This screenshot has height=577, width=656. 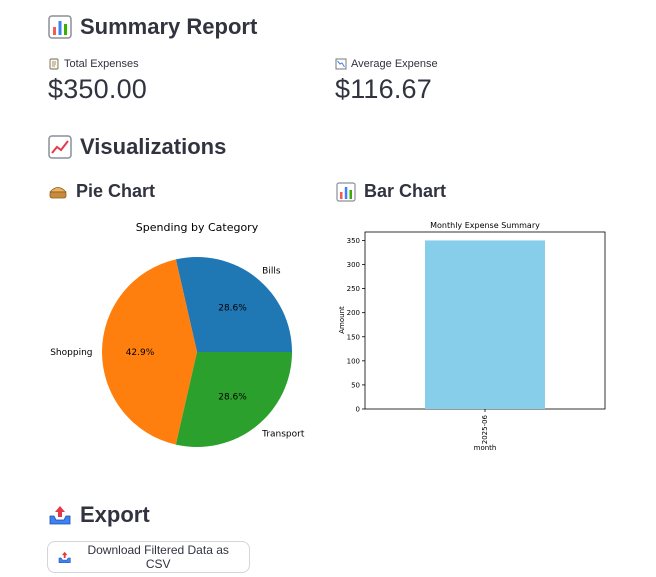 I want to click on bar-chart-xlabel: month, so click(x=485, y=448).